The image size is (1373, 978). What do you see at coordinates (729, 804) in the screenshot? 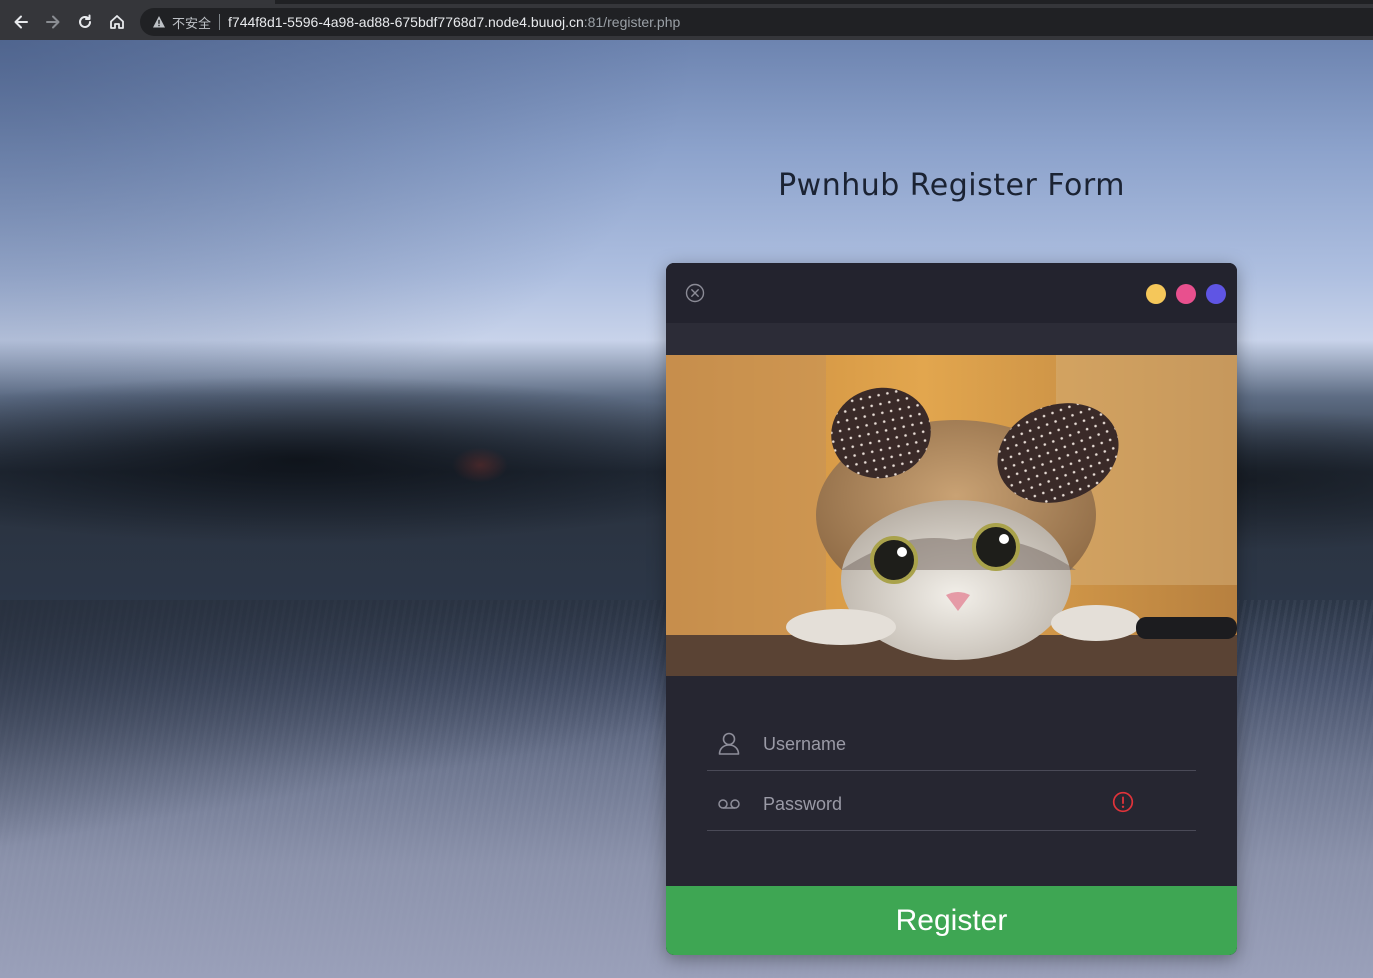
I see `key-icon` at bounding box center [729, 804].